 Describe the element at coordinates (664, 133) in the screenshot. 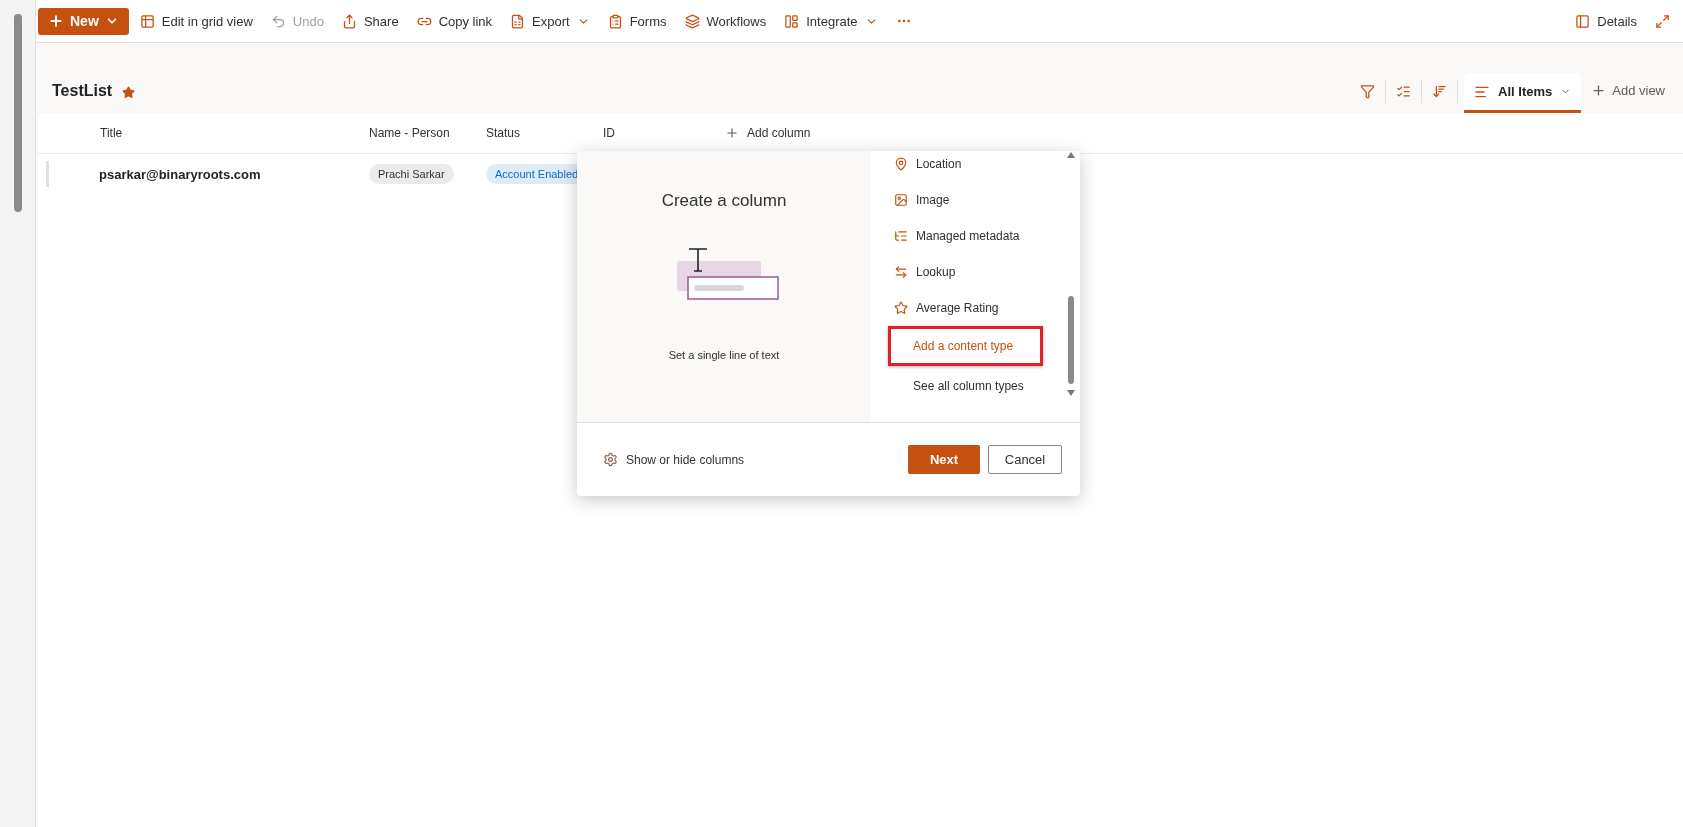

I see `column-header: ID` at that location.